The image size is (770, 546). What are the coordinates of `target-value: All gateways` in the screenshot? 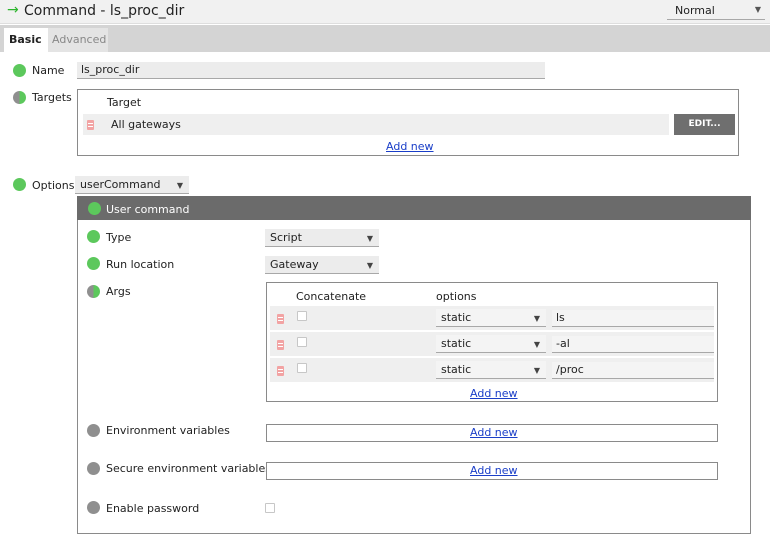 It's located at (146, 124).